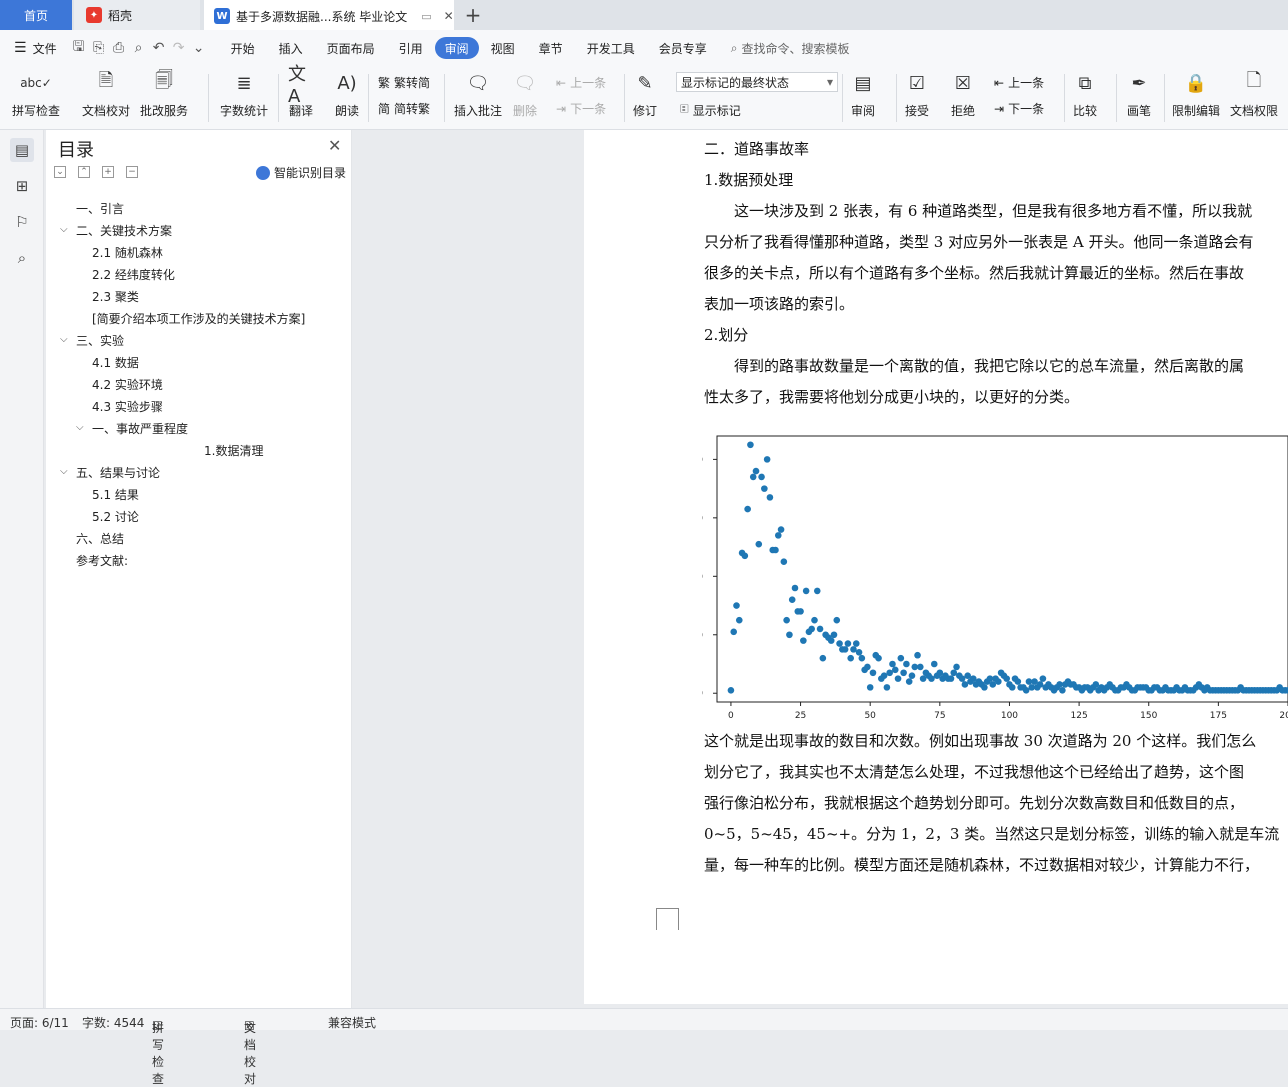  What do you see at coordinates (100, 538) in the screenshot?
I see `toc-item: 六、总结` at bounding box center [100, 538].